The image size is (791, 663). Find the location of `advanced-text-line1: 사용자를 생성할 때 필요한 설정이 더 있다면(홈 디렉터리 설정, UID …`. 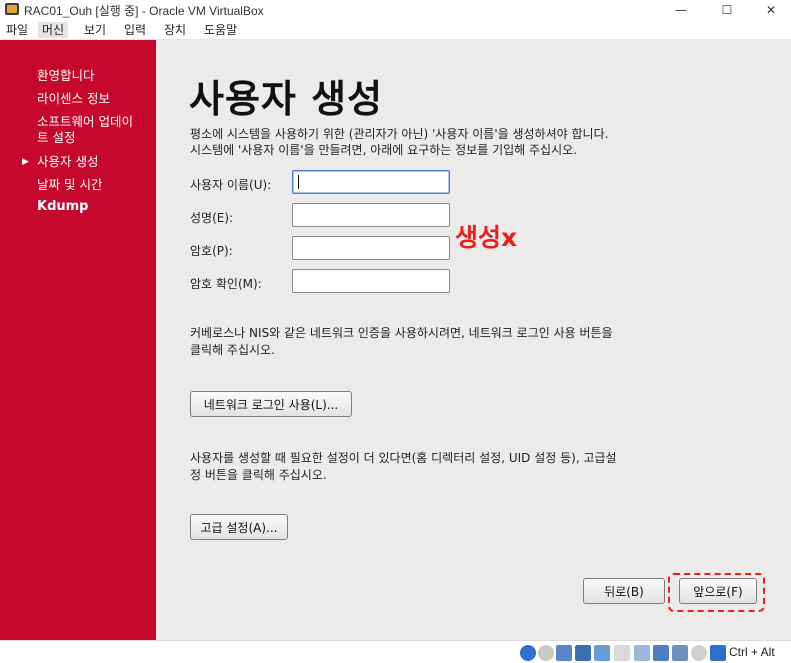

advanced-text-line1: 사용자를 생성할 때 필요한 설정이 더 있다면(홈 디렉터리 설정, UID … is located at coordinates (403, 458).